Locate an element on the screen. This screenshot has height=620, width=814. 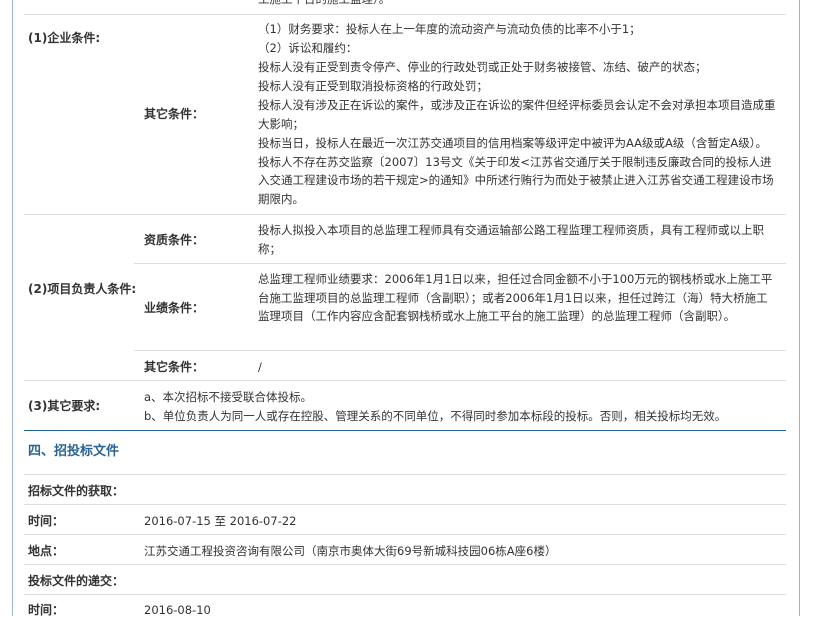
obtain-place-value: 江苏交通工程投资咨询有限公司（南京市奥体大街69号新城科技园06栋A座6楼） is located at coordinates (350, 551).